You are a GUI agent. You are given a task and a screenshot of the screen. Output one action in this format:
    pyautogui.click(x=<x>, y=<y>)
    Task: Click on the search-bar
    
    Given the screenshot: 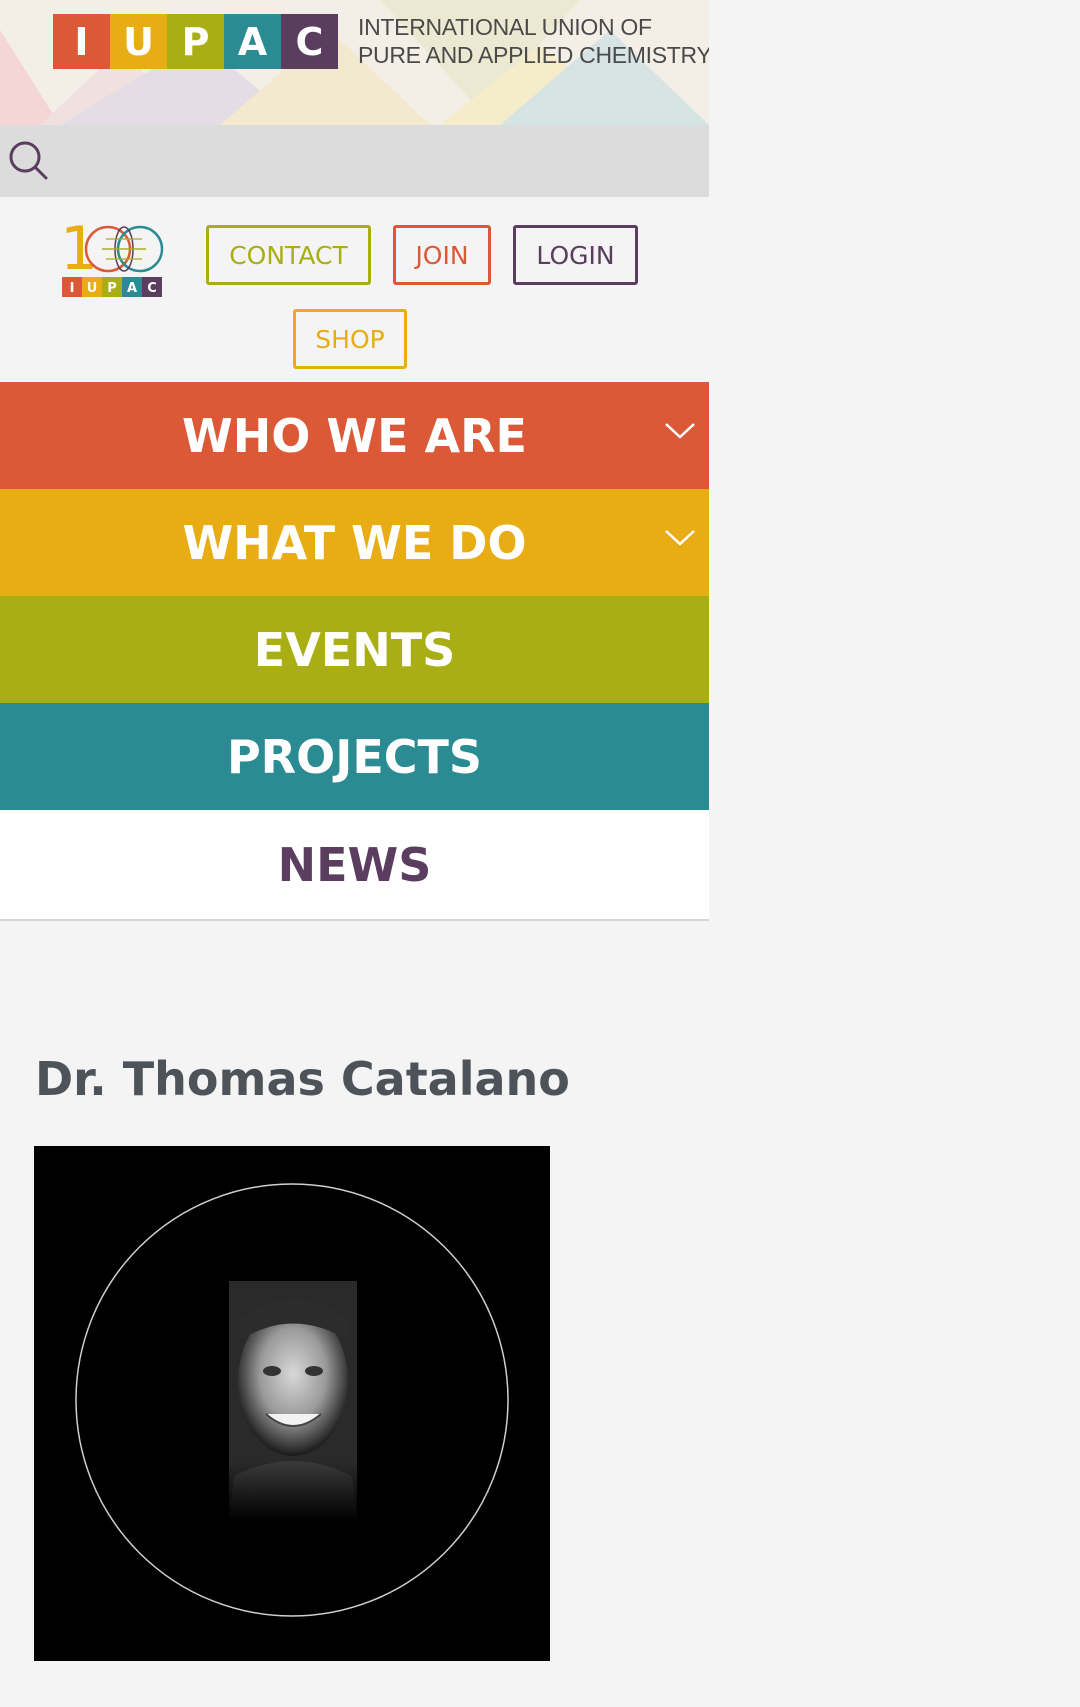 What is the action you would take?
    pyautogui.click(x=354, y=161)
    